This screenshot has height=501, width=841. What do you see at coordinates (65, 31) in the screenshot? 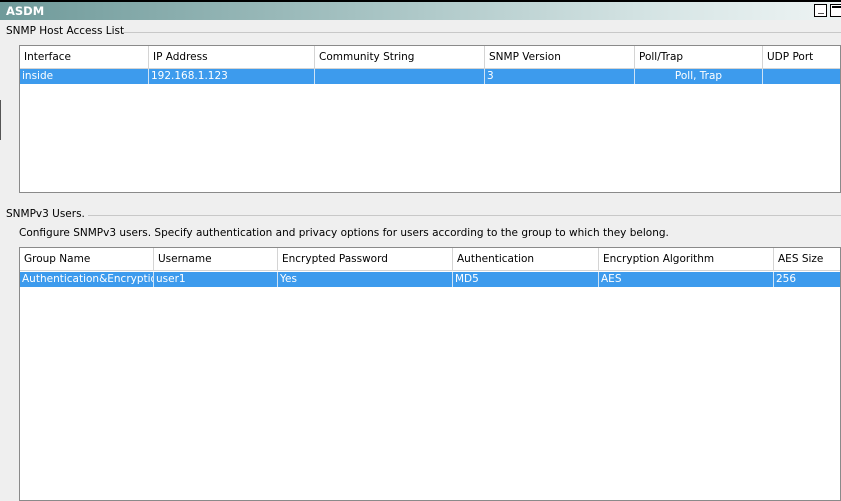
I see `host-access-group-label: SNMP Host Access List` at bounding box center [65, 31].